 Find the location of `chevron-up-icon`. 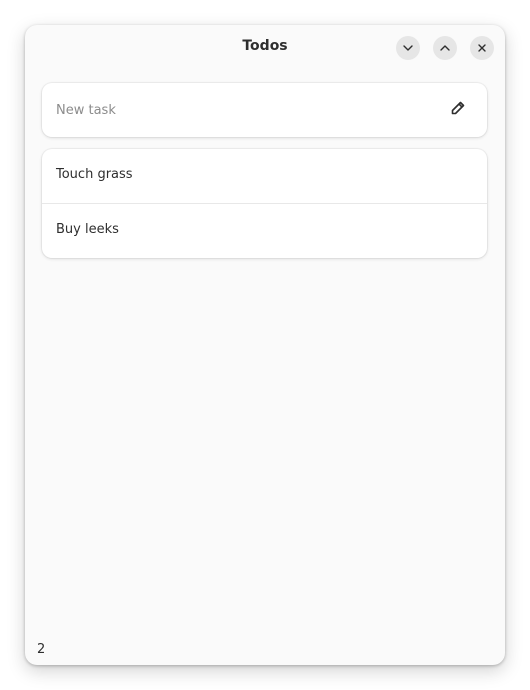

chevron-up-icon is located at coordinates (445, 48).